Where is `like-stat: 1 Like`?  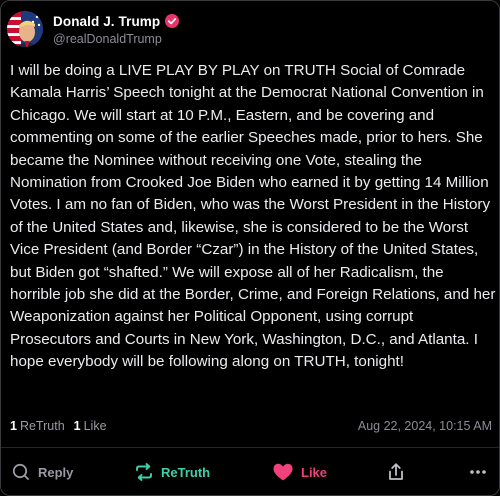 like-stat: 1 Like is located at coordinates (90, 426).